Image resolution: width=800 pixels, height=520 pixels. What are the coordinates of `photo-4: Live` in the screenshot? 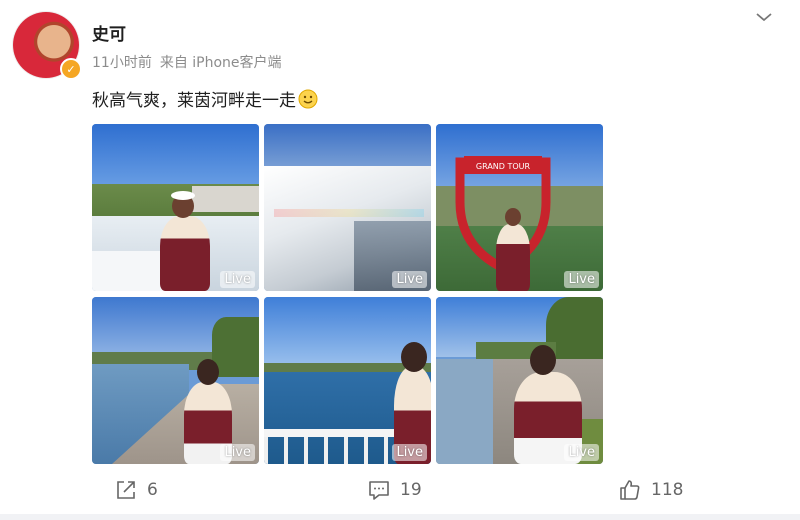 It's located at (175, 380).